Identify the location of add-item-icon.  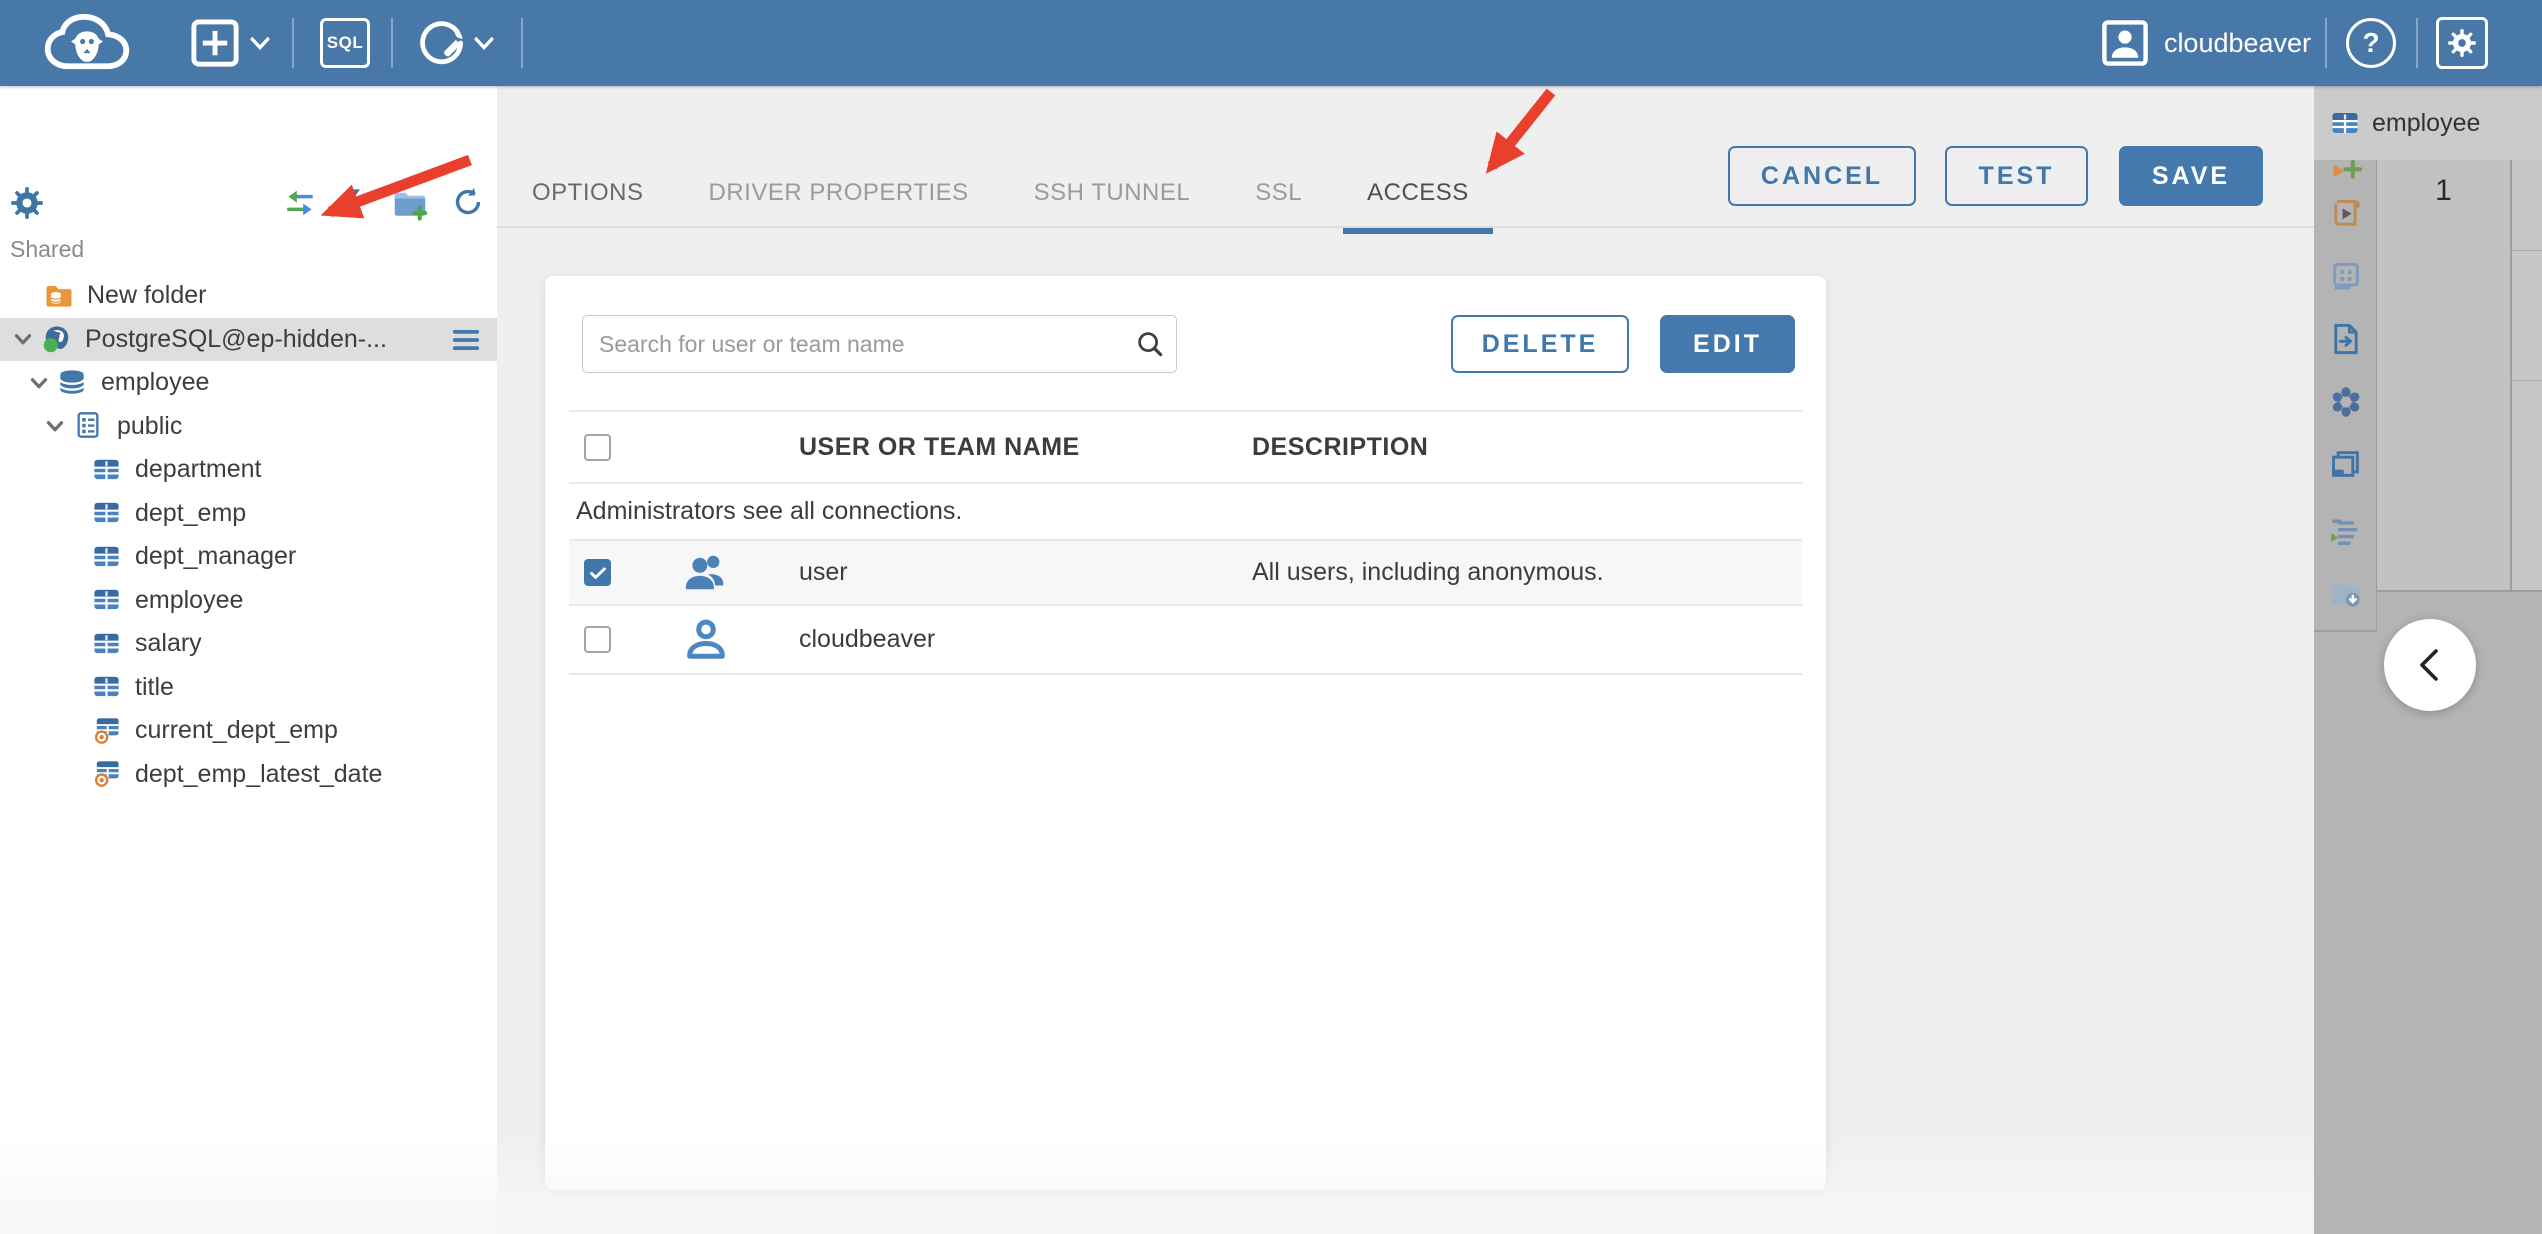
(2346, 175).